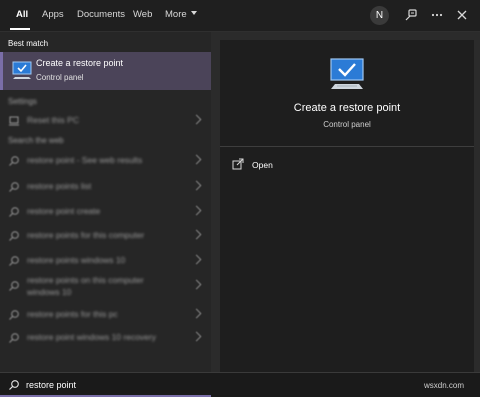 This screenshot has height=397, width=480. Describe the element at coordinates (80, 63) in the screenshot. I see `best-match-title: Create a restore point` at that location.